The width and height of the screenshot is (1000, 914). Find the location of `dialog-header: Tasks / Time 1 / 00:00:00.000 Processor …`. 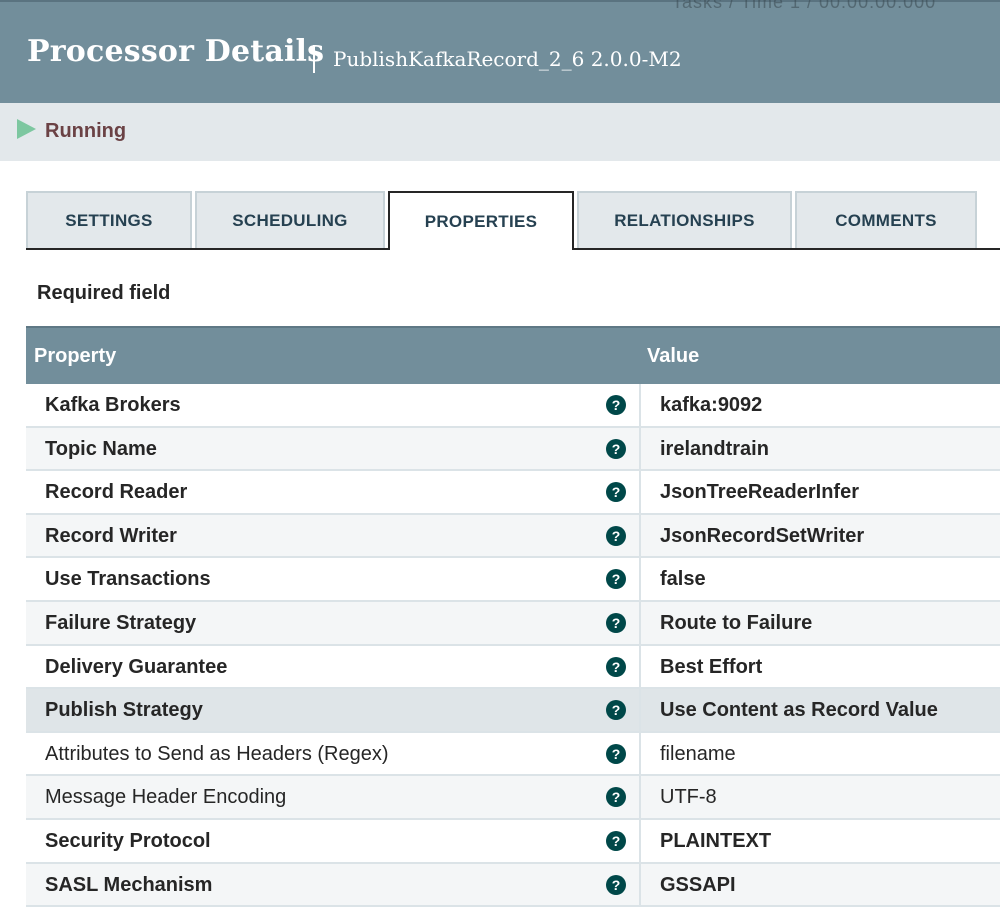

dialog-header: Tasks / Time 1 / 00:00:00.000 Processor … is located at coordinates (500, 51).